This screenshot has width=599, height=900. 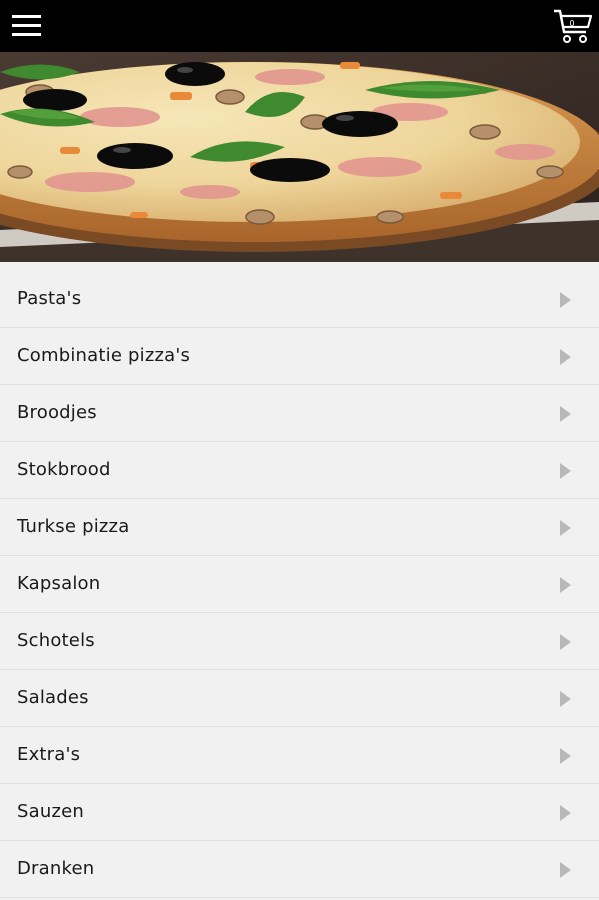 I want to click on cart-button: 0, so click(x=573, y=27).